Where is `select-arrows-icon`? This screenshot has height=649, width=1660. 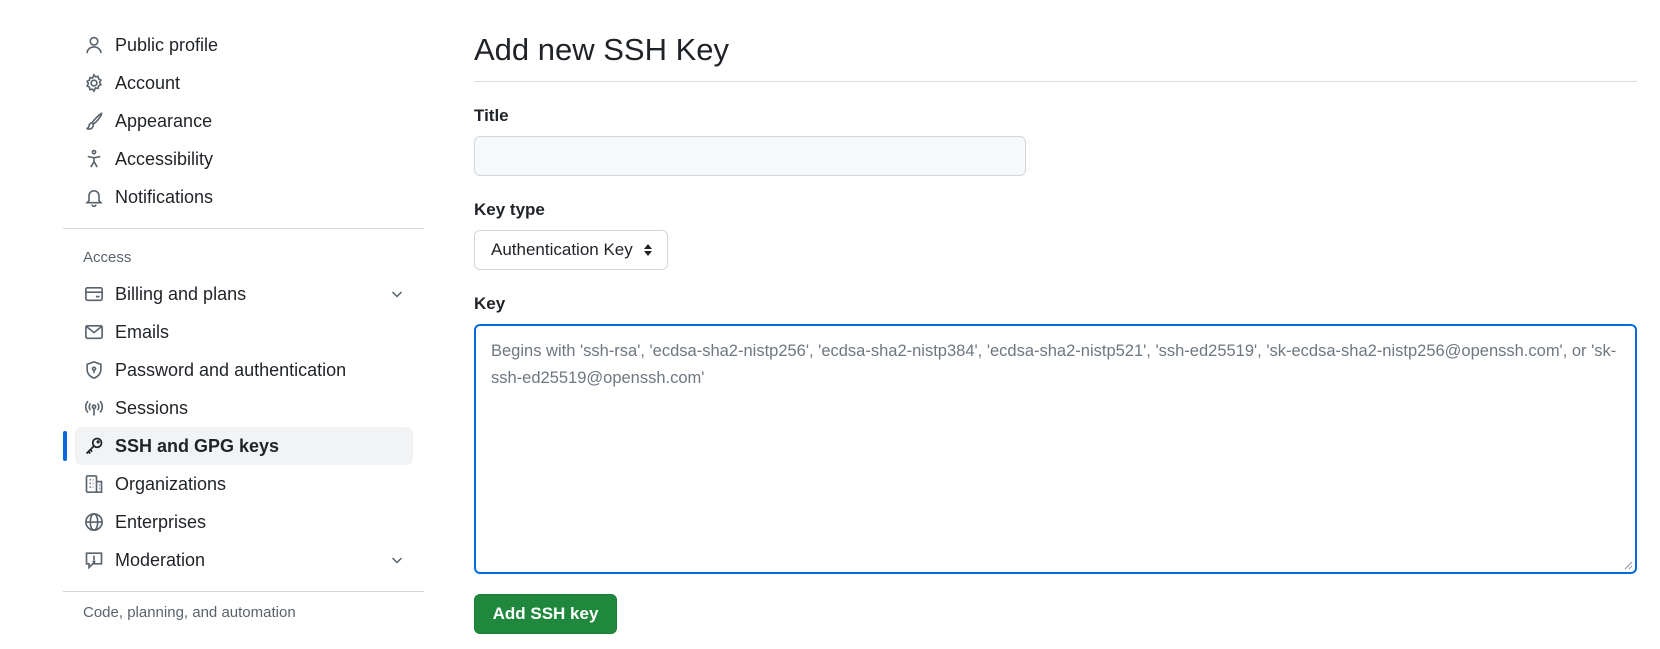
select-arrows-icon is located at coordinates (648, 250).